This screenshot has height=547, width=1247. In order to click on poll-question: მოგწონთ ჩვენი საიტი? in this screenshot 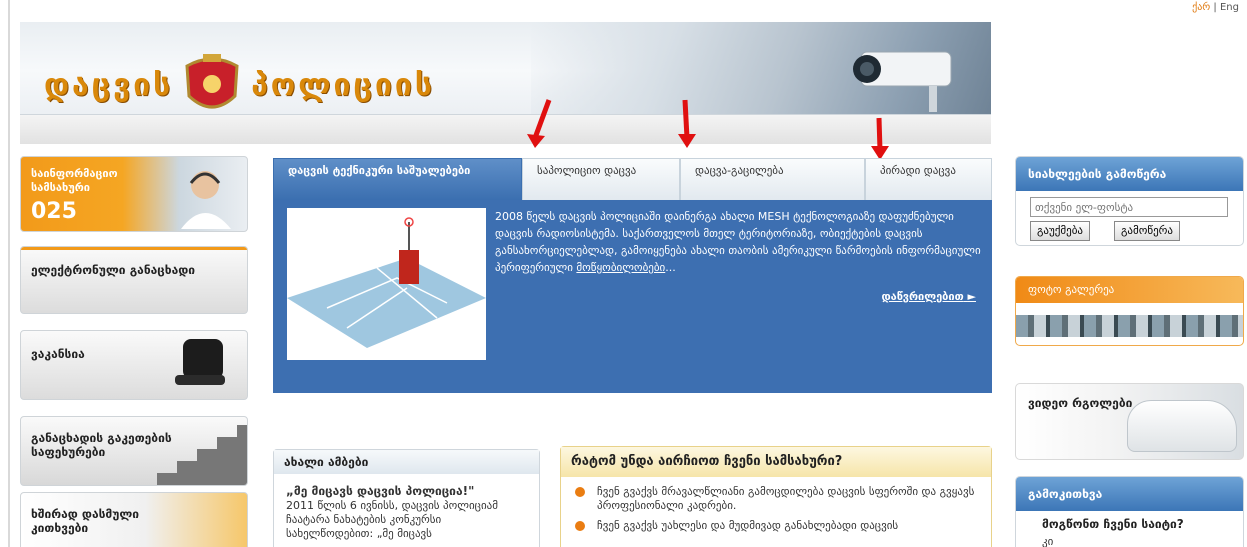, I will do `click(1113, 524)`.